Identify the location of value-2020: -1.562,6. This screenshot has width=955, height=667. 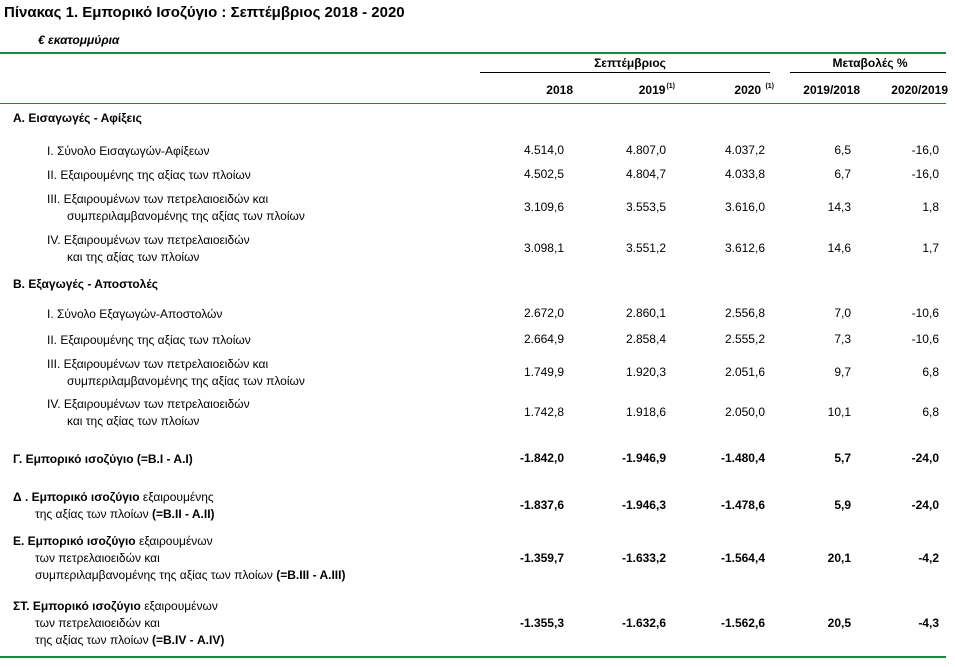
(742, 623).